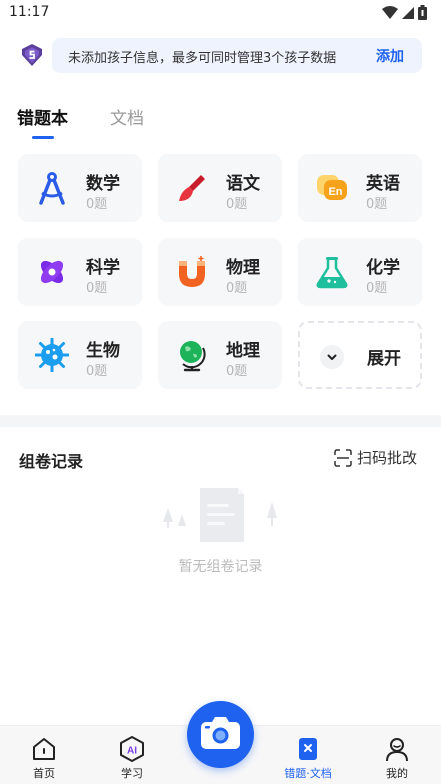 This screenshot has width=441, height=784. What do you see at coordinates (52, 355) in the screenshot?
I see `cell-icon` at bounding box center [52, 355].